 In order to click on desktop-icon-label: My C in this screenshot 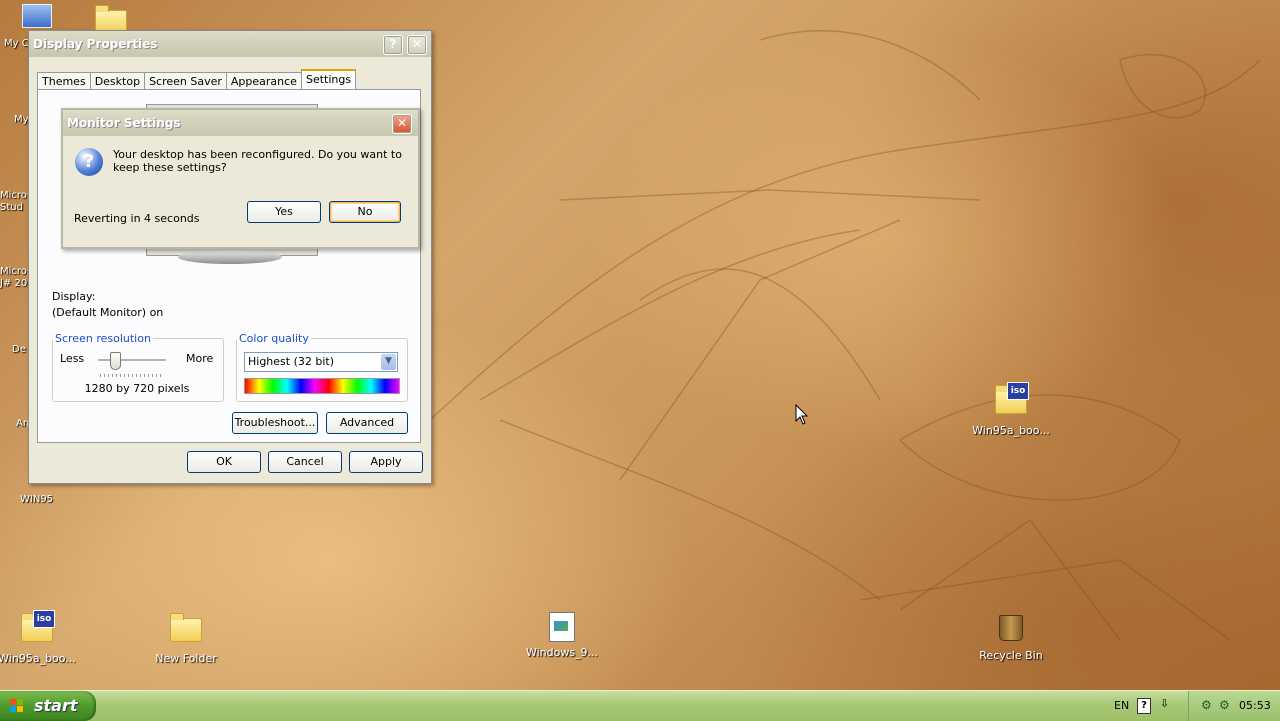, I will do `click(16, 43)`.